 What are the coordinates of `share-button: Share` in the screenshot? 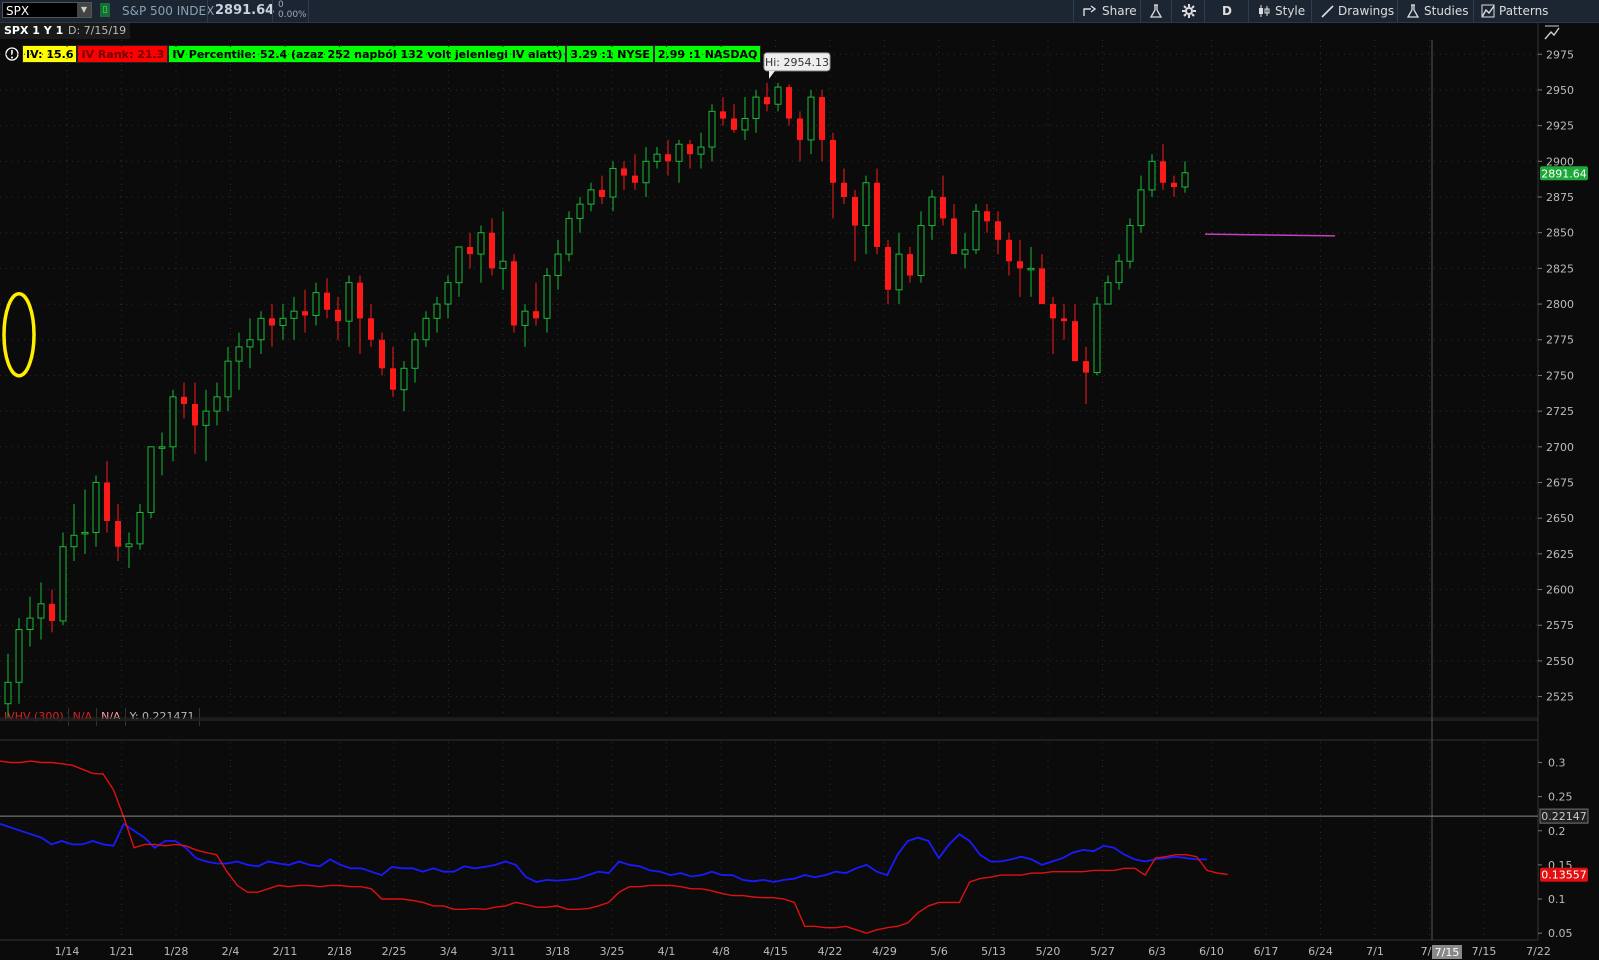 It's located at (1109, 11).